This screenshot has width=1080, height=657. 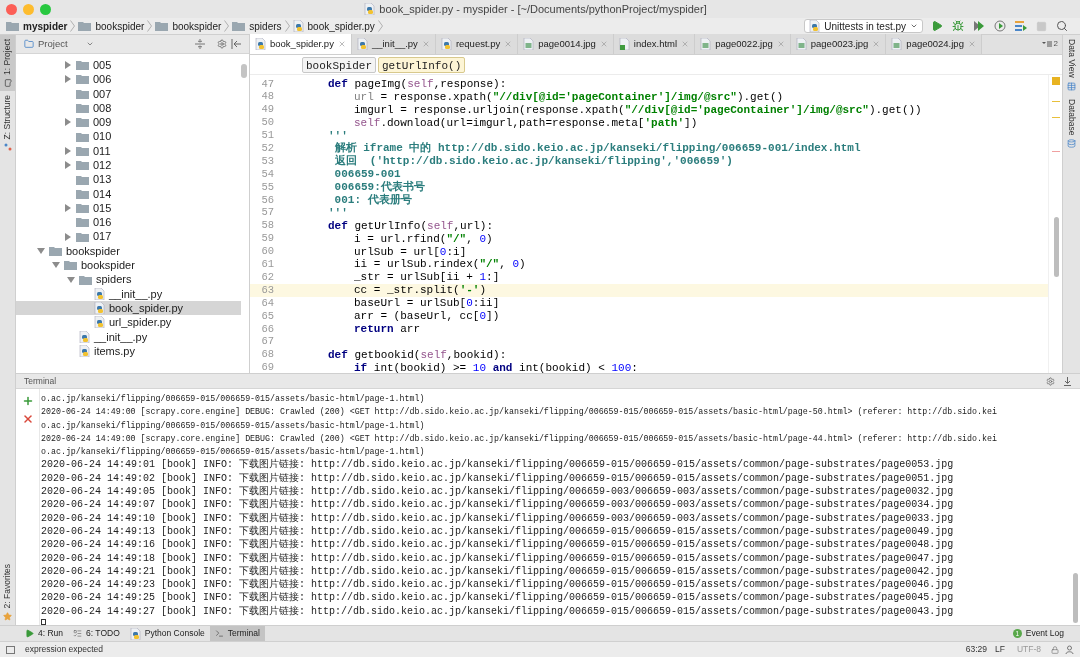 I want to click on tree-item: items.py, so click(x=128, y=351).